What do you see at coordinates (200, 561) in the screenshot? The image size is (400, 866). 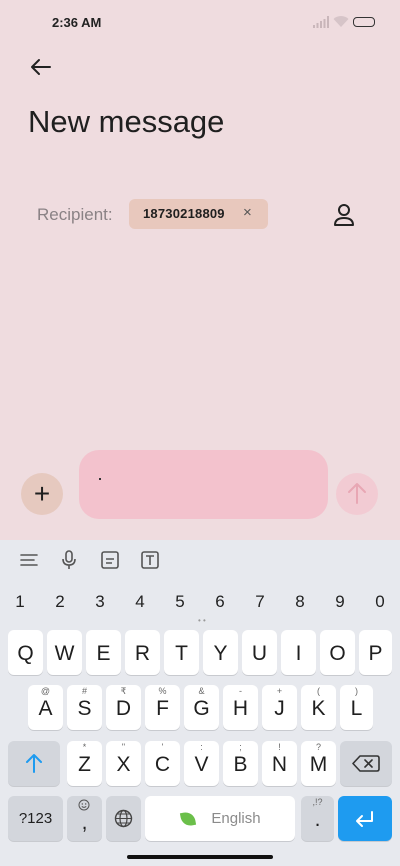 I see `keyboard-toolbar` at bounding box center [200, 561].